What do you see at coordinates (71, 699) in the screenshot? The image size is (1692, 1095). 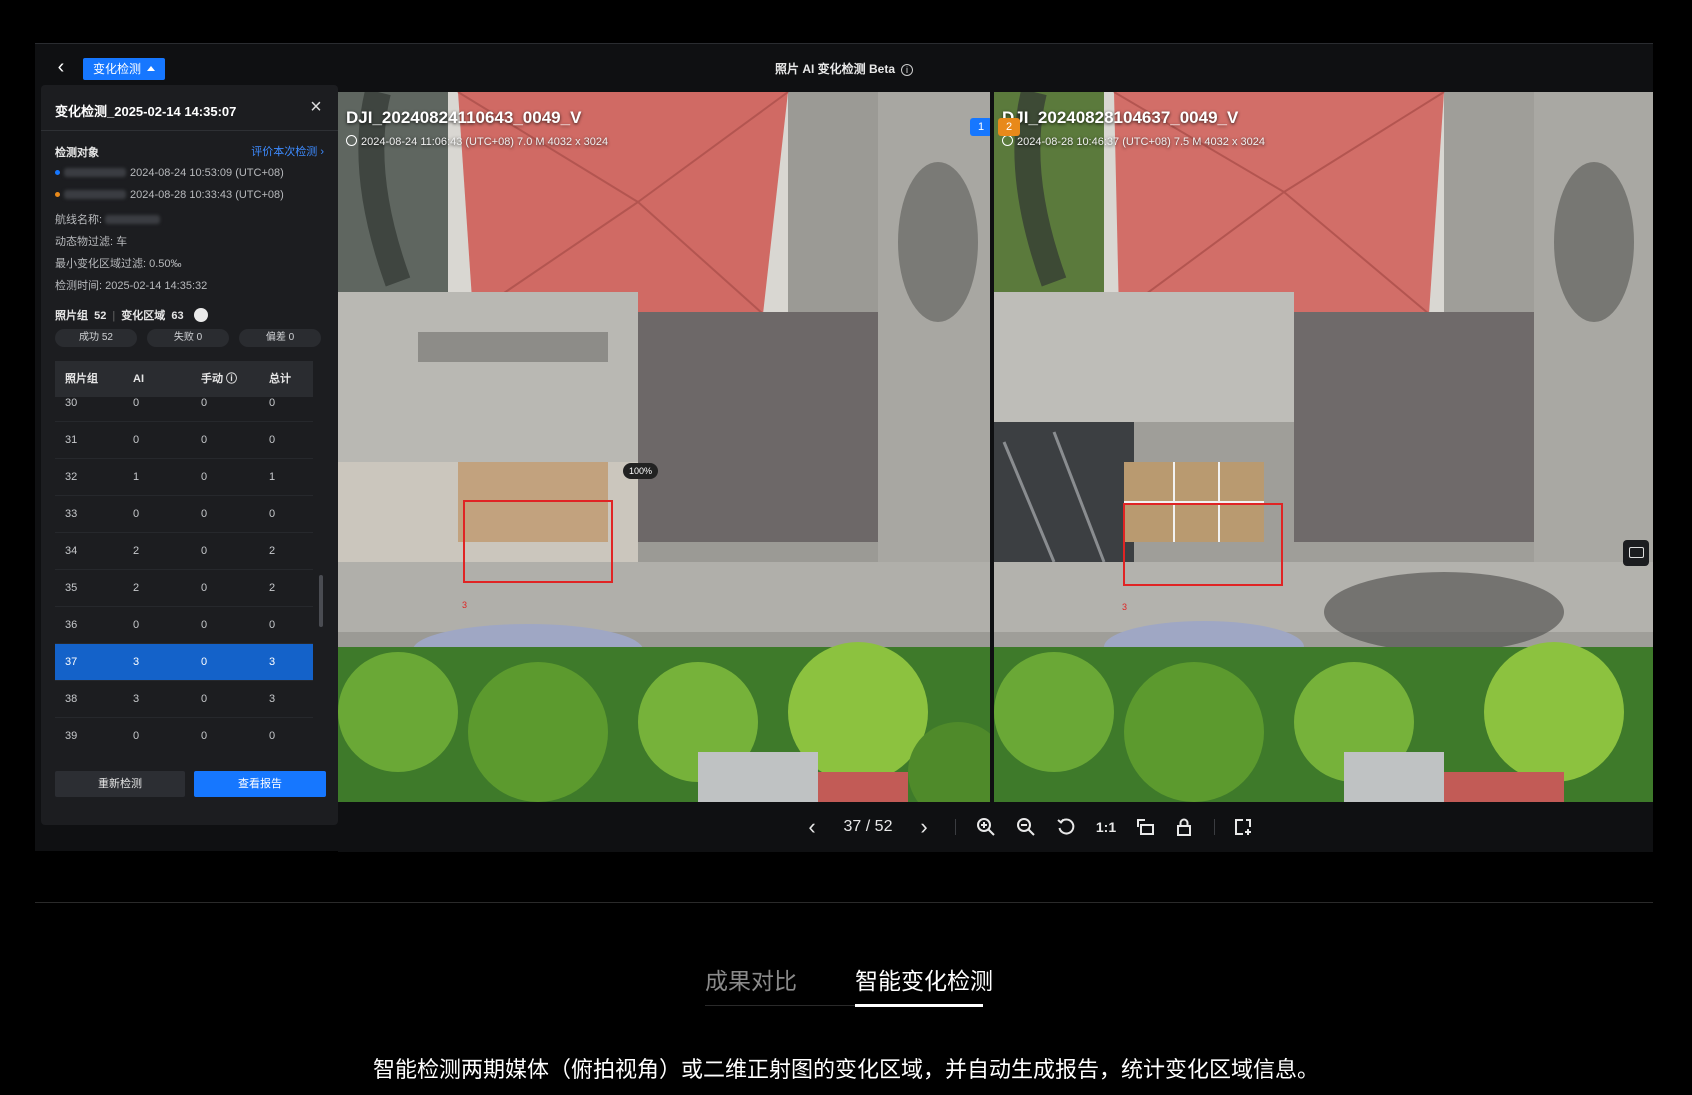 I see `table-cell: 38` at bounding box center [71, 699].